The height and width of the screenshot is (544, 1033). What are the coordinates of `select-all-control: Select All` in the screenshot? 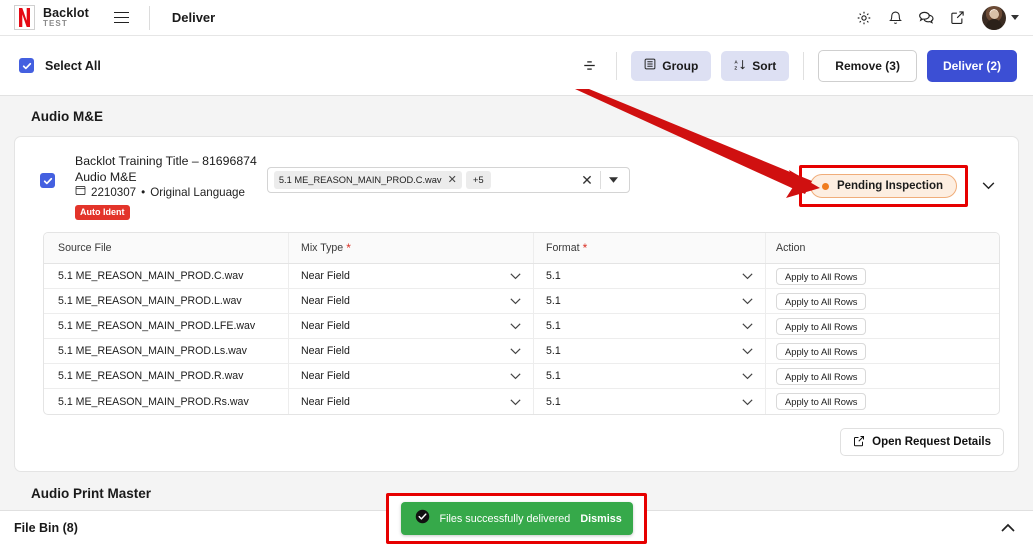 It's located at (50, 65).